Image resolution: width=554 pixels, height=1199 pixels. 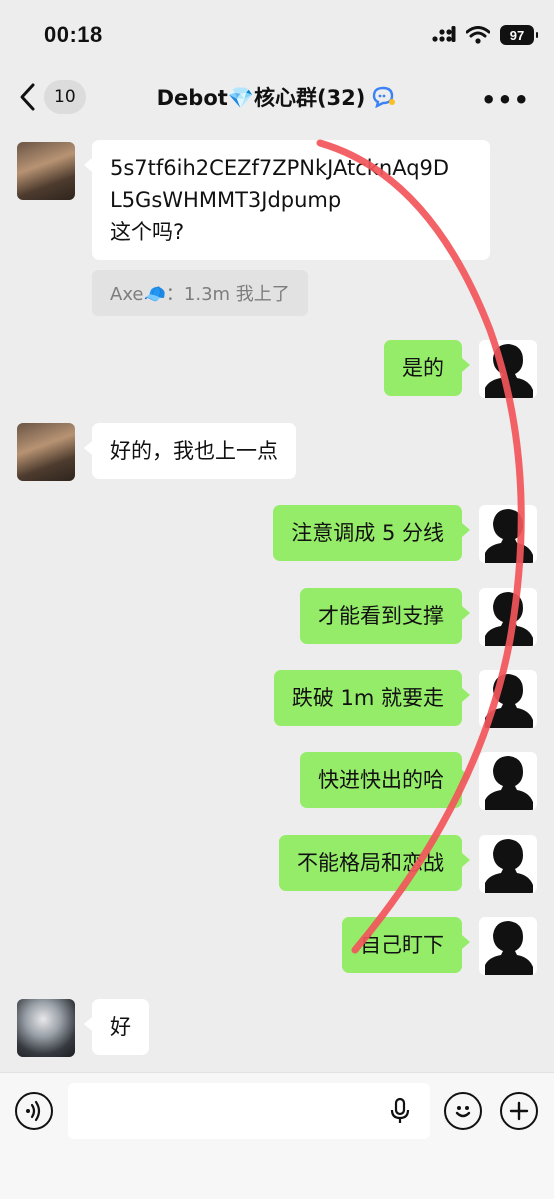 What do you see at coordinates (116, 1027) in the screenshot?
I see `message-bubble-incoming: 好` at bounding box center [116, 1027].